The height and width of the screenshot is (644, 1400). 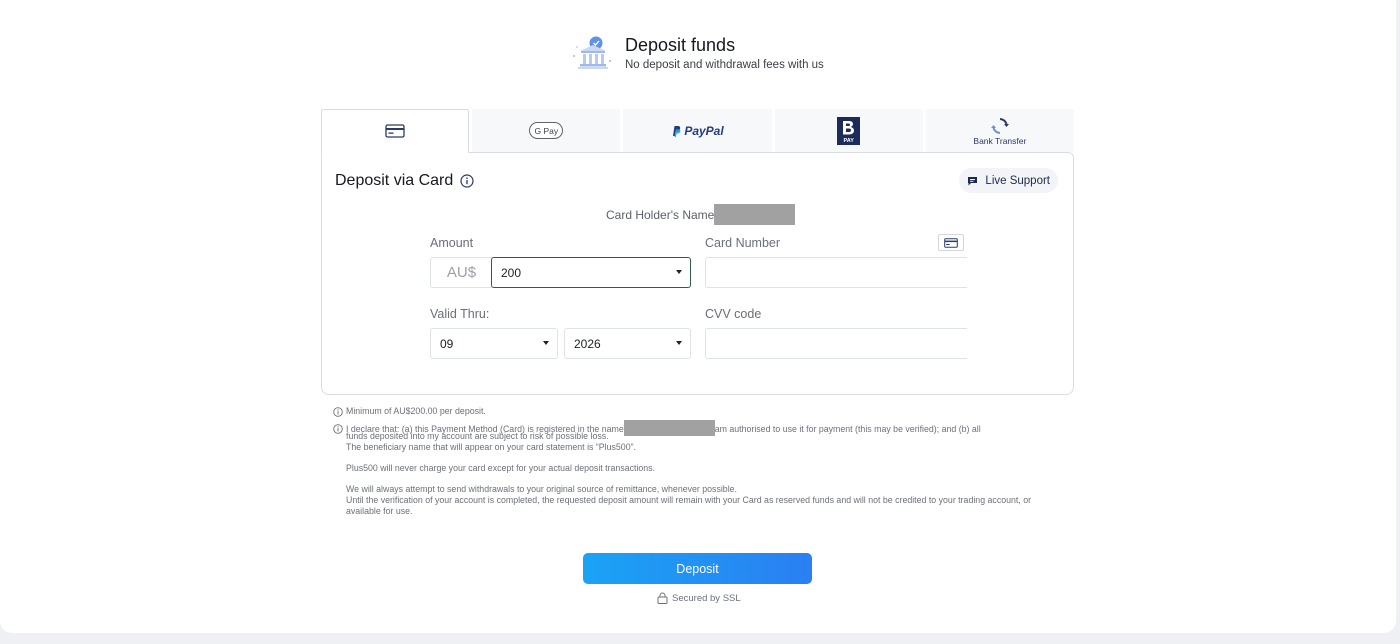 I want to click on tab-paypal: PayPal, so click(x=697, y=130).